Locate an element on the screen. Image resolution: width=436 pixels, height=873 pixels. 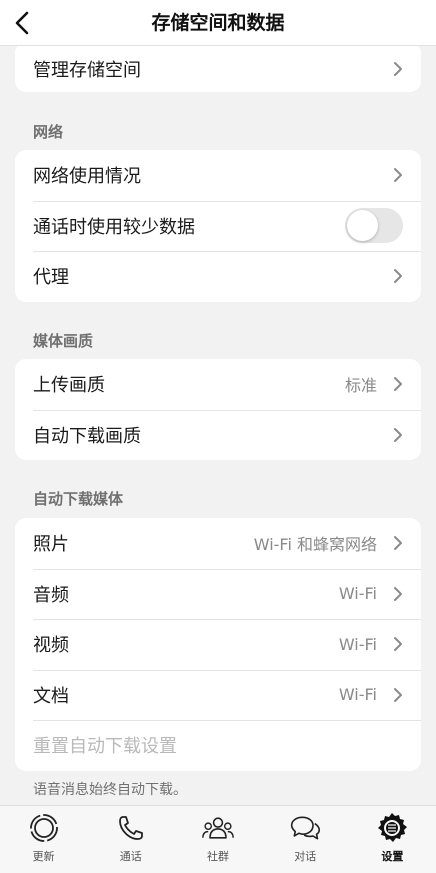
photos-label: 照片 is located at coordinates (51, 545).